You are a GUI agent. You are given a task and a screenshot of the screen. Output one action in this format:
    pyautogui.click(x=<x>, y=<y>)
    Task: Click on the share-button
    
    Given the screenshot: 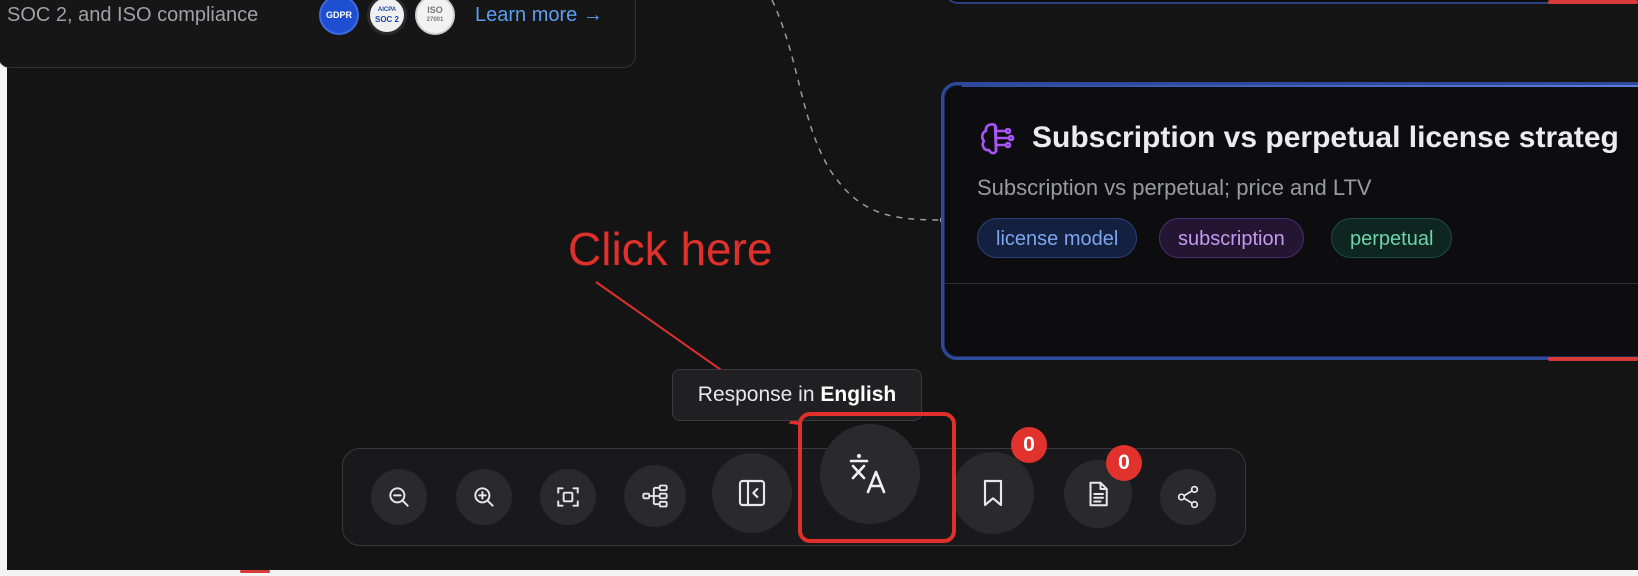 What is the action you would take?
    pyautogui.click(x=1188, y=497)
    